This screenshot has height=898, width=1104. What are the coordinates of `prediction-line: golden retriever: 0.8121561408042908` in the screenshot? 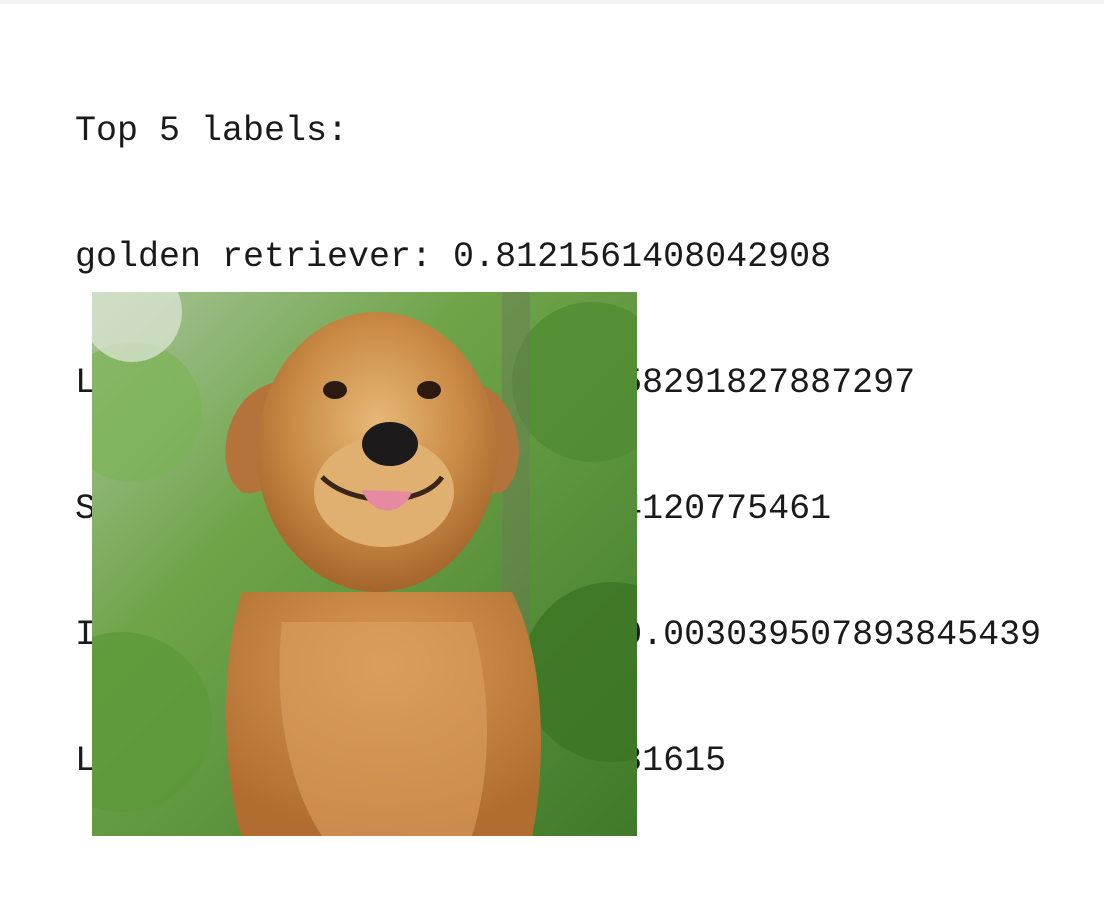 It's located at (453, 257).